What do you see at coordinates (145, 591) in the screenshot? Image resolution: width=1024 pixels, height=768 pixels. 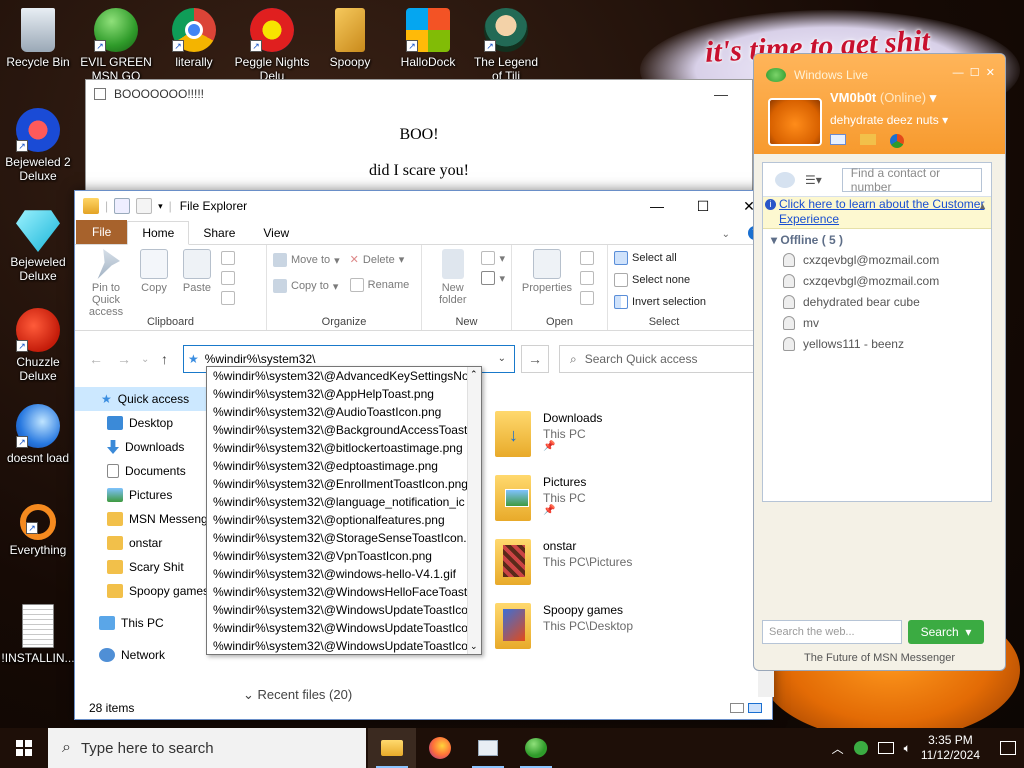 I see `nav-spoopy-games: Spoopy games` at bounding box center [145, 591].